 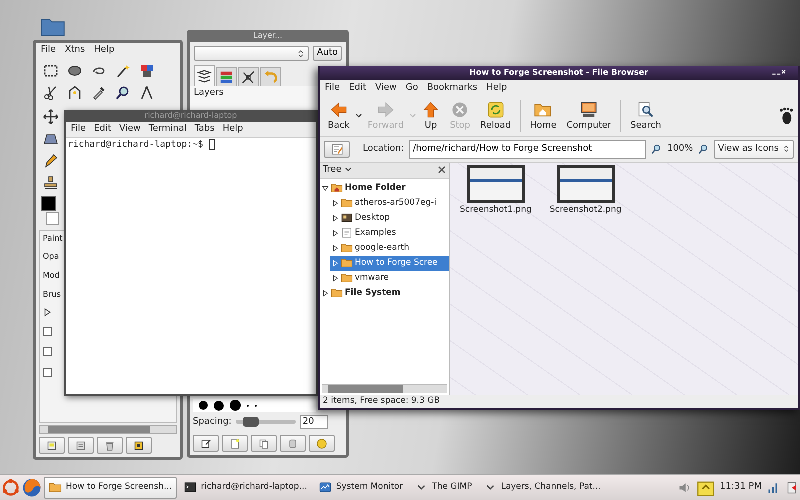 I want to click on trash-icon, so click(x=110, y=446).